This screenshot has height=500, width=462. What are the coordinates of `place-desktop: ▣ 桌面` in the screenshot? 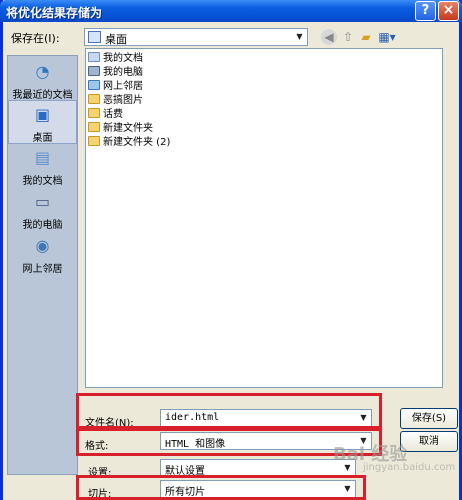 It's located at (42, 122).